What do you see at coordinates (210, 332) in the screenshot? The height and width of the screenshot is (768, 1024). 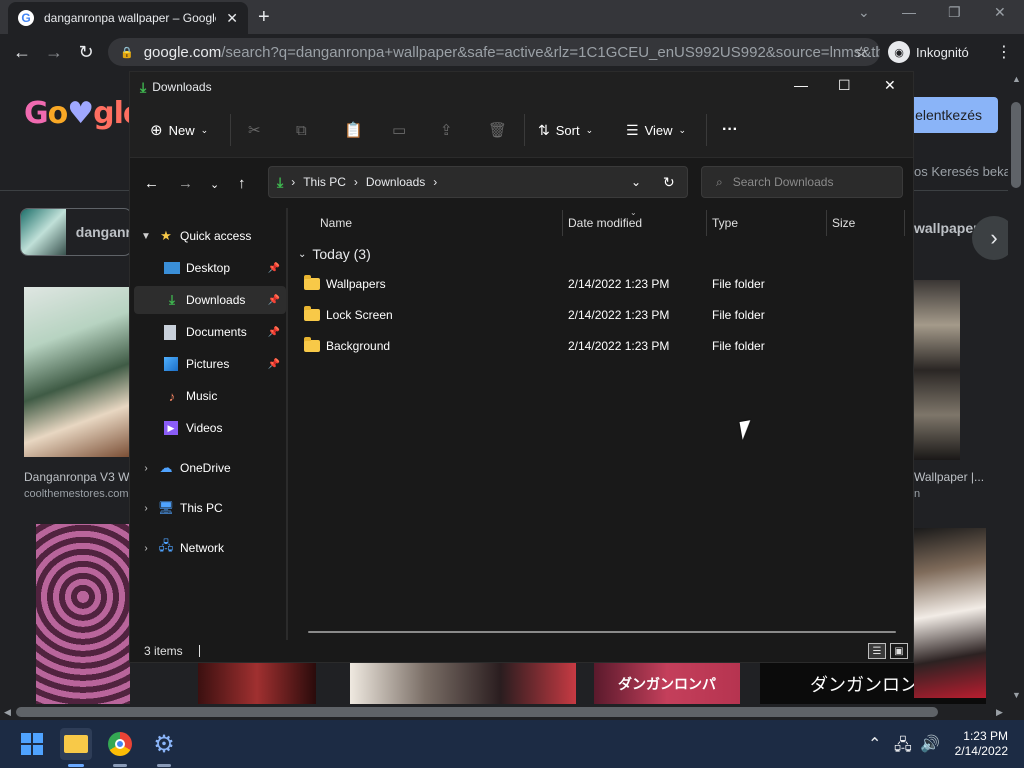 I see `nav-documents: Documents 📌` at bounding box center [210, 332].